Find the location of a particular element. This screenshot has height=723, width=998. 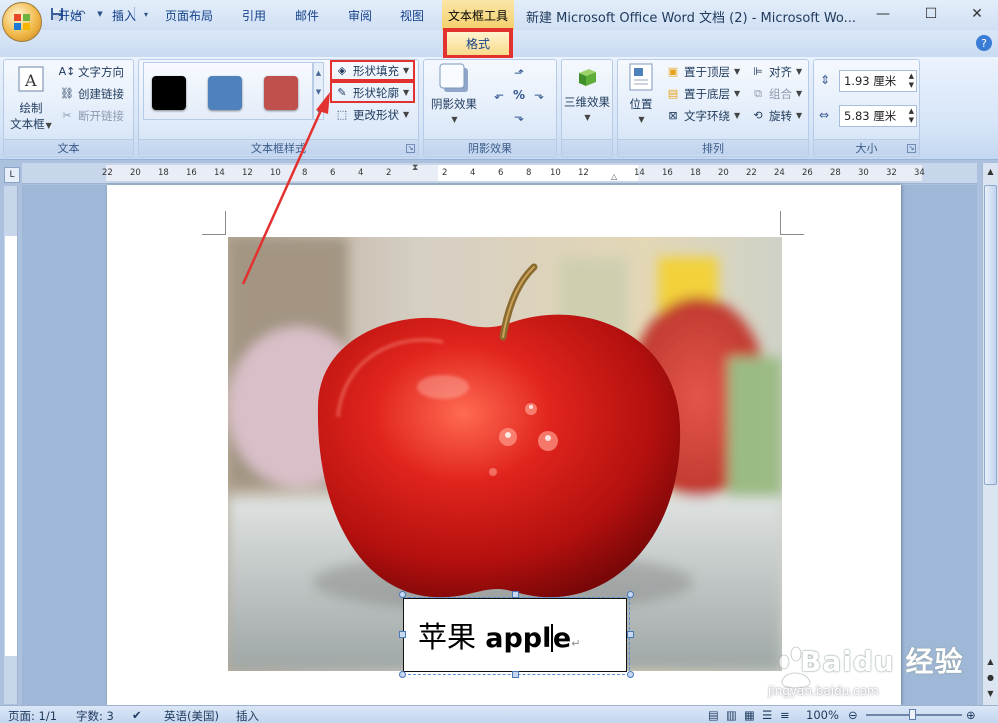

nudge-left-icon: ⬐ is located at coordinates (499, 95).